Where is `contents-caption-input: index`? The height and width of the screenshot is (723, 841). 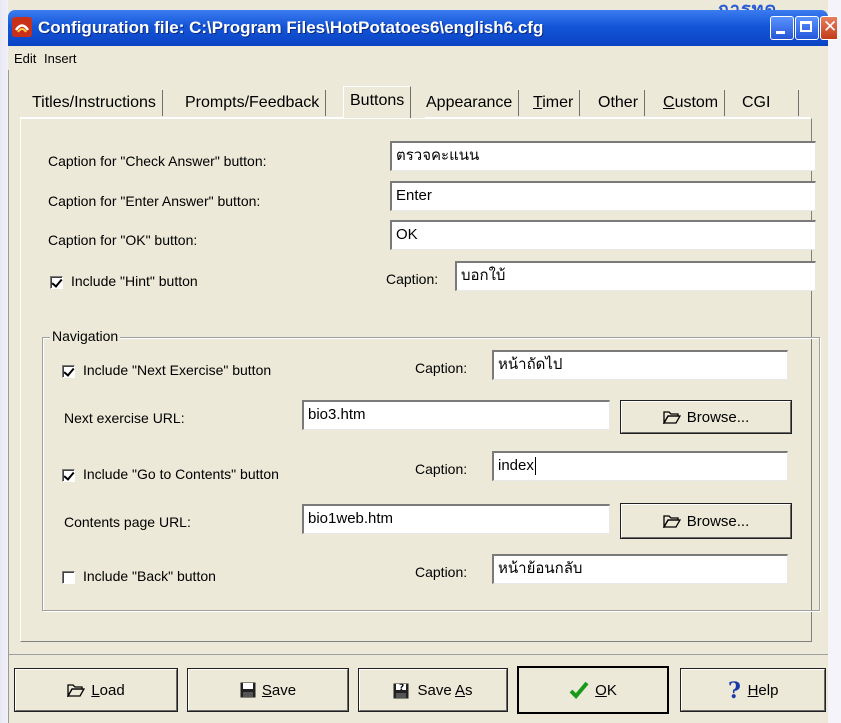
contents-caption-input: index is located at coordinates (640, 466).